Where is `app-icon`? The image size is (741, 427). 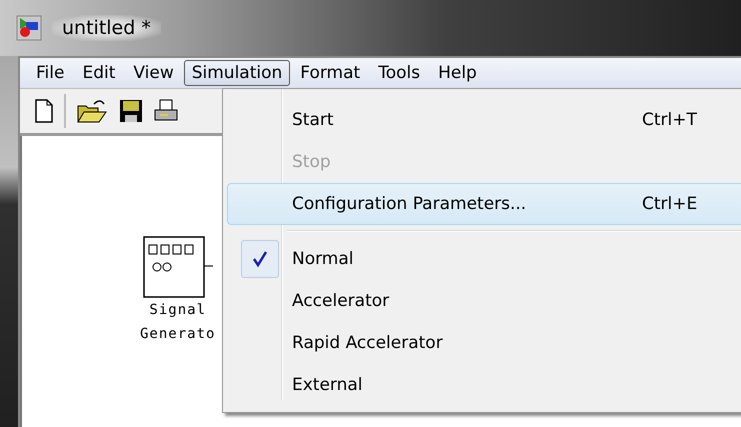 app-icon is located at coordinates (29, 28).